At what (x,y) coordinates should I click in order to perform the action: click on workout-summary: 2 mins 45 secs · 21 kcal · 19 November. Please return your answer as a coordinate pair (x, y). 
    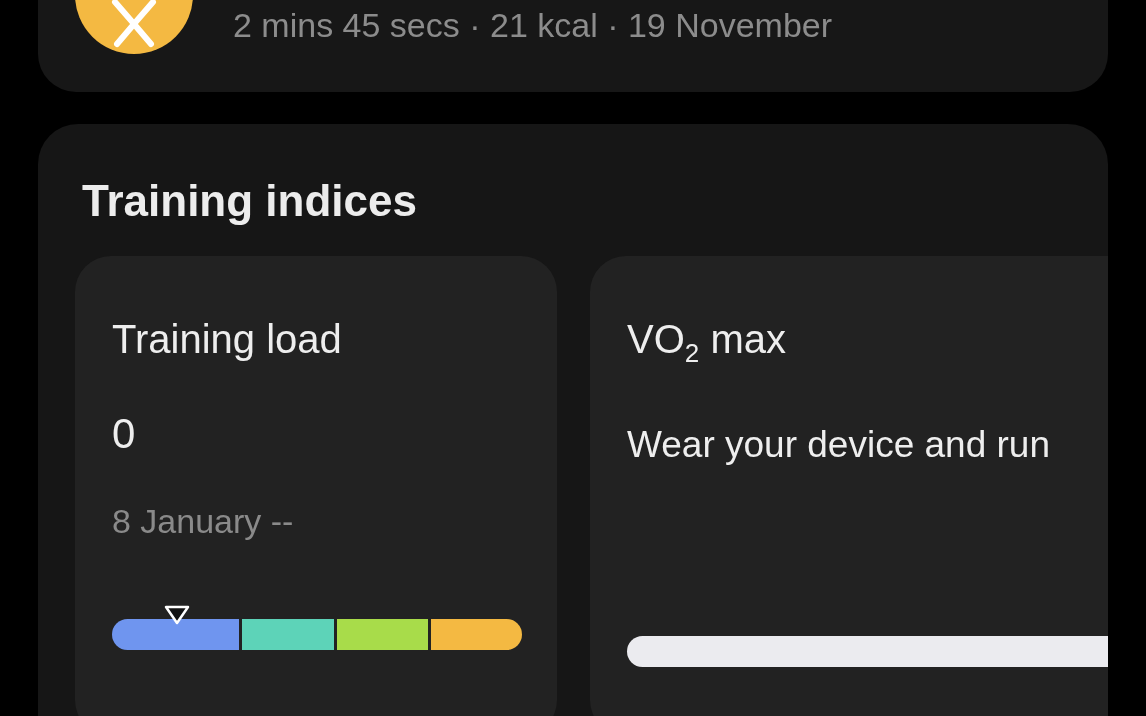
    Looking at the image, I should click on (533, 25).